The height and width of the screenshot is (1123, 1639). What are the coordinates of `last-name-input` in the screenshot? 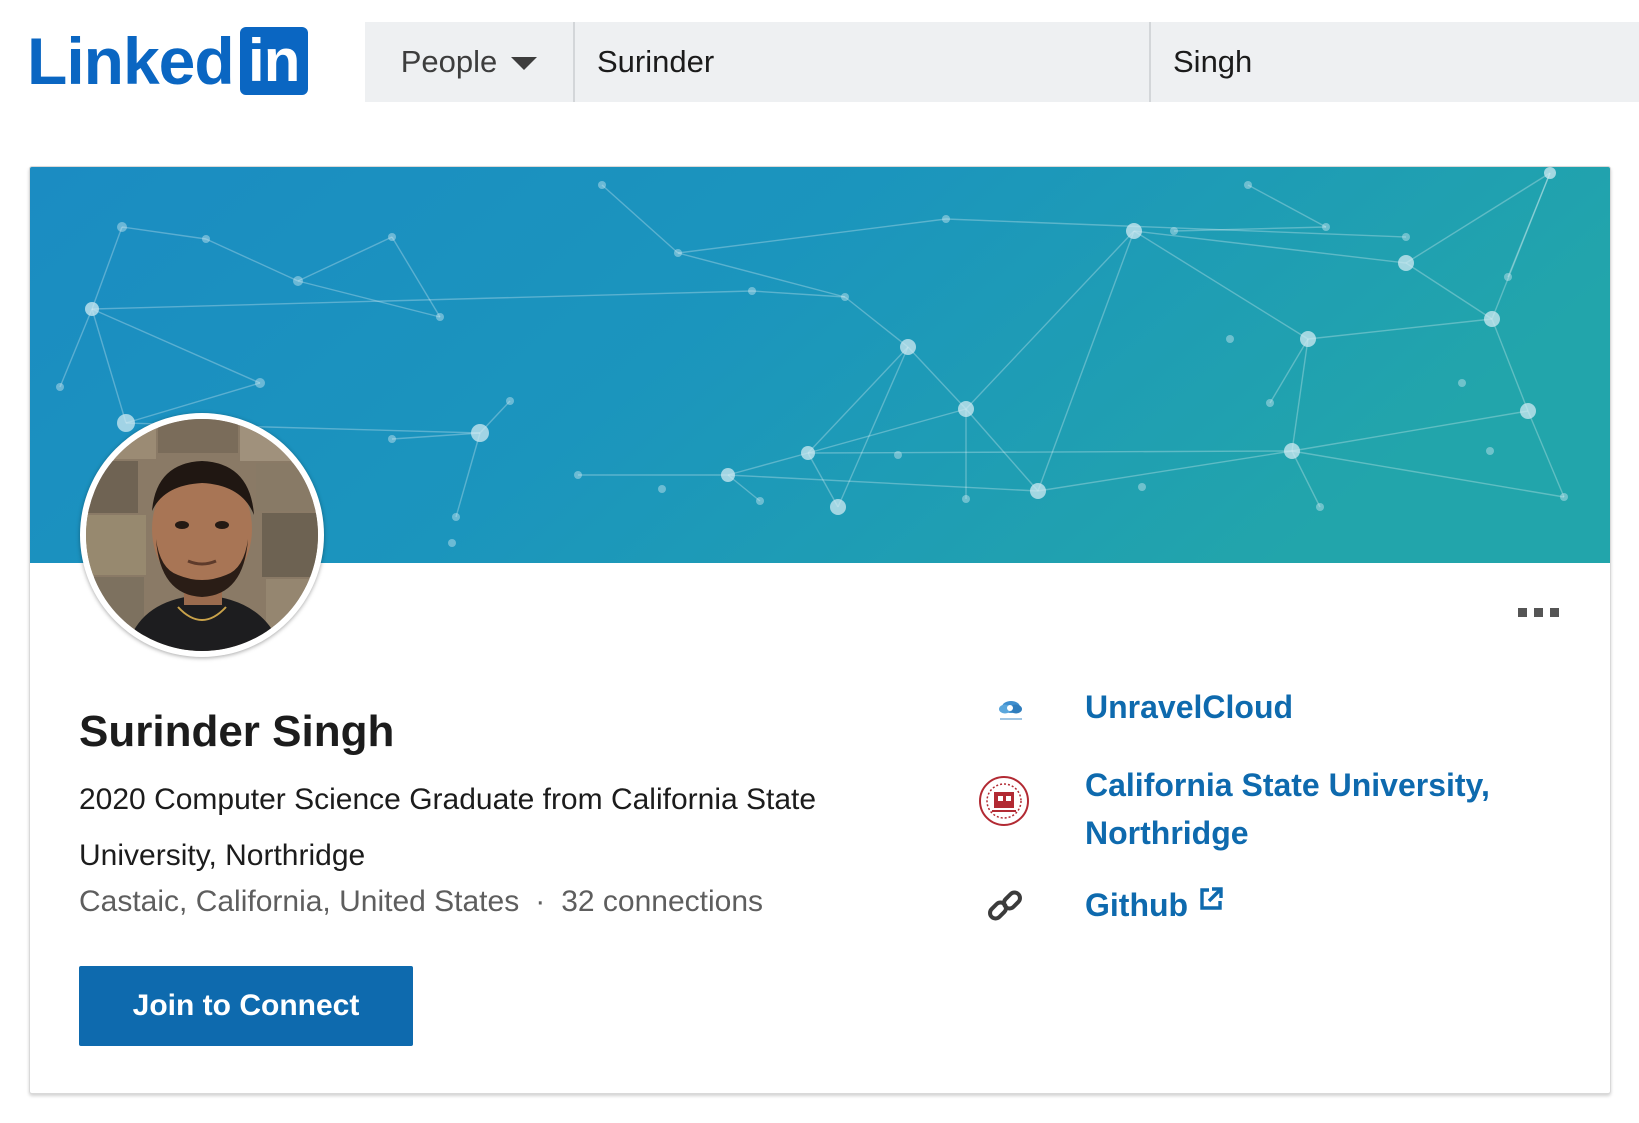 It's located at (1395, 62).